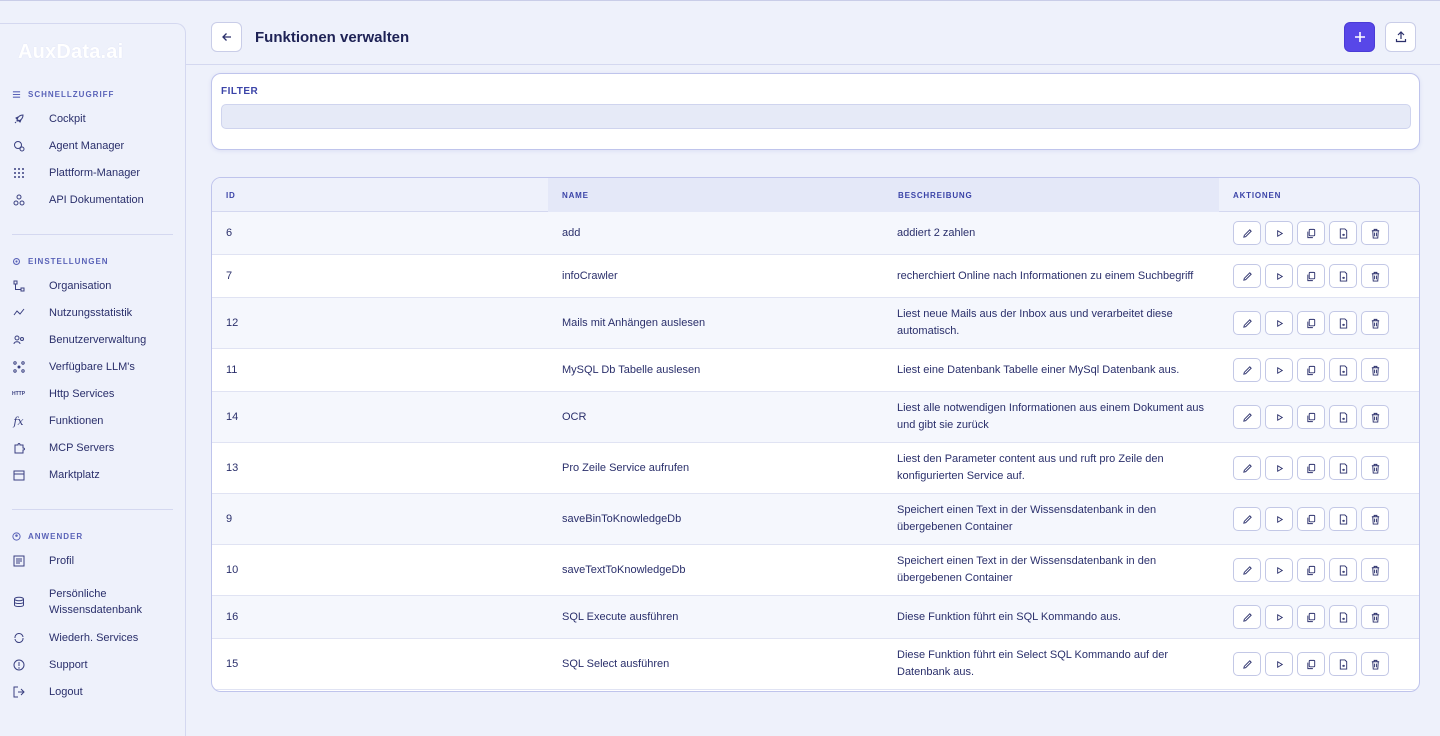 This screenshot has width=1440, height=736. I want to click on sidebar-item-funktionen: fx Funktionen, so click(93, 421).